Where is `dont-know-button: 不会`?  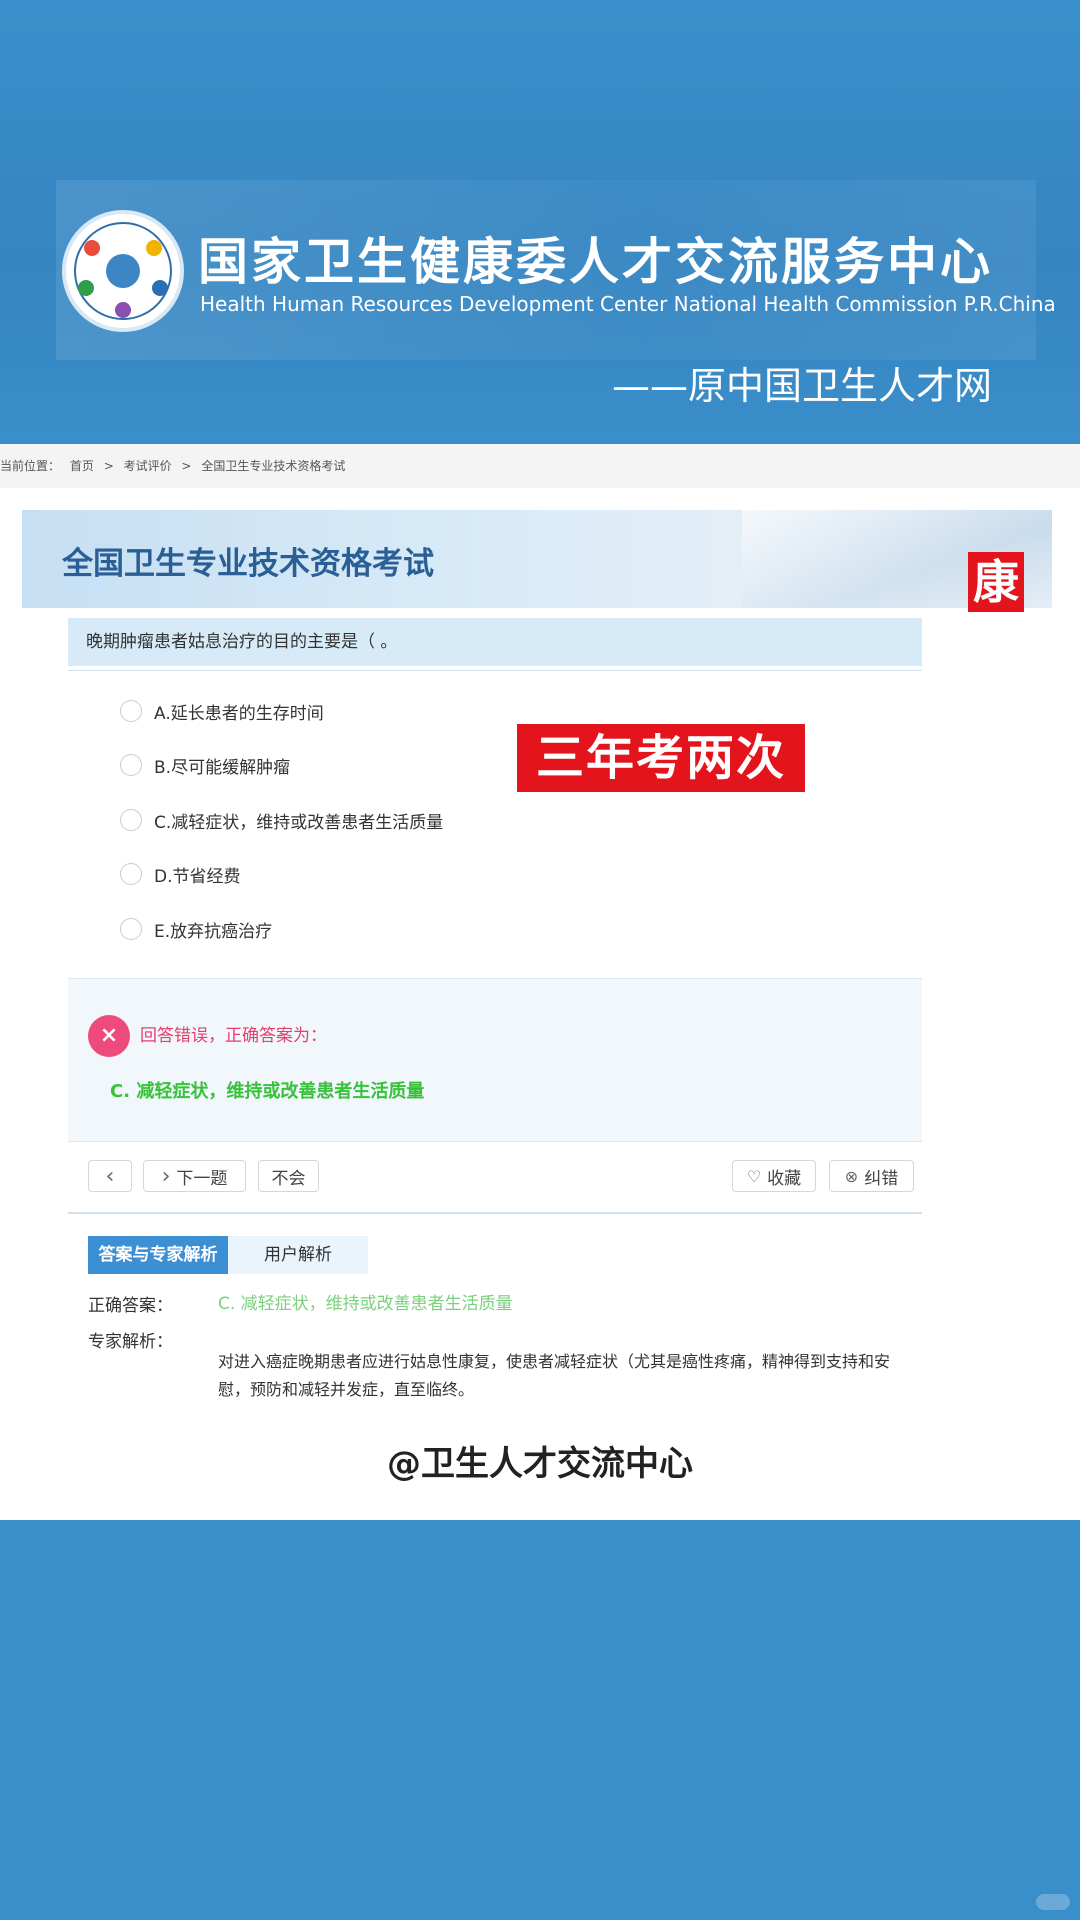
dont-know-button: 不会 is located at coordinates (288, 1176).